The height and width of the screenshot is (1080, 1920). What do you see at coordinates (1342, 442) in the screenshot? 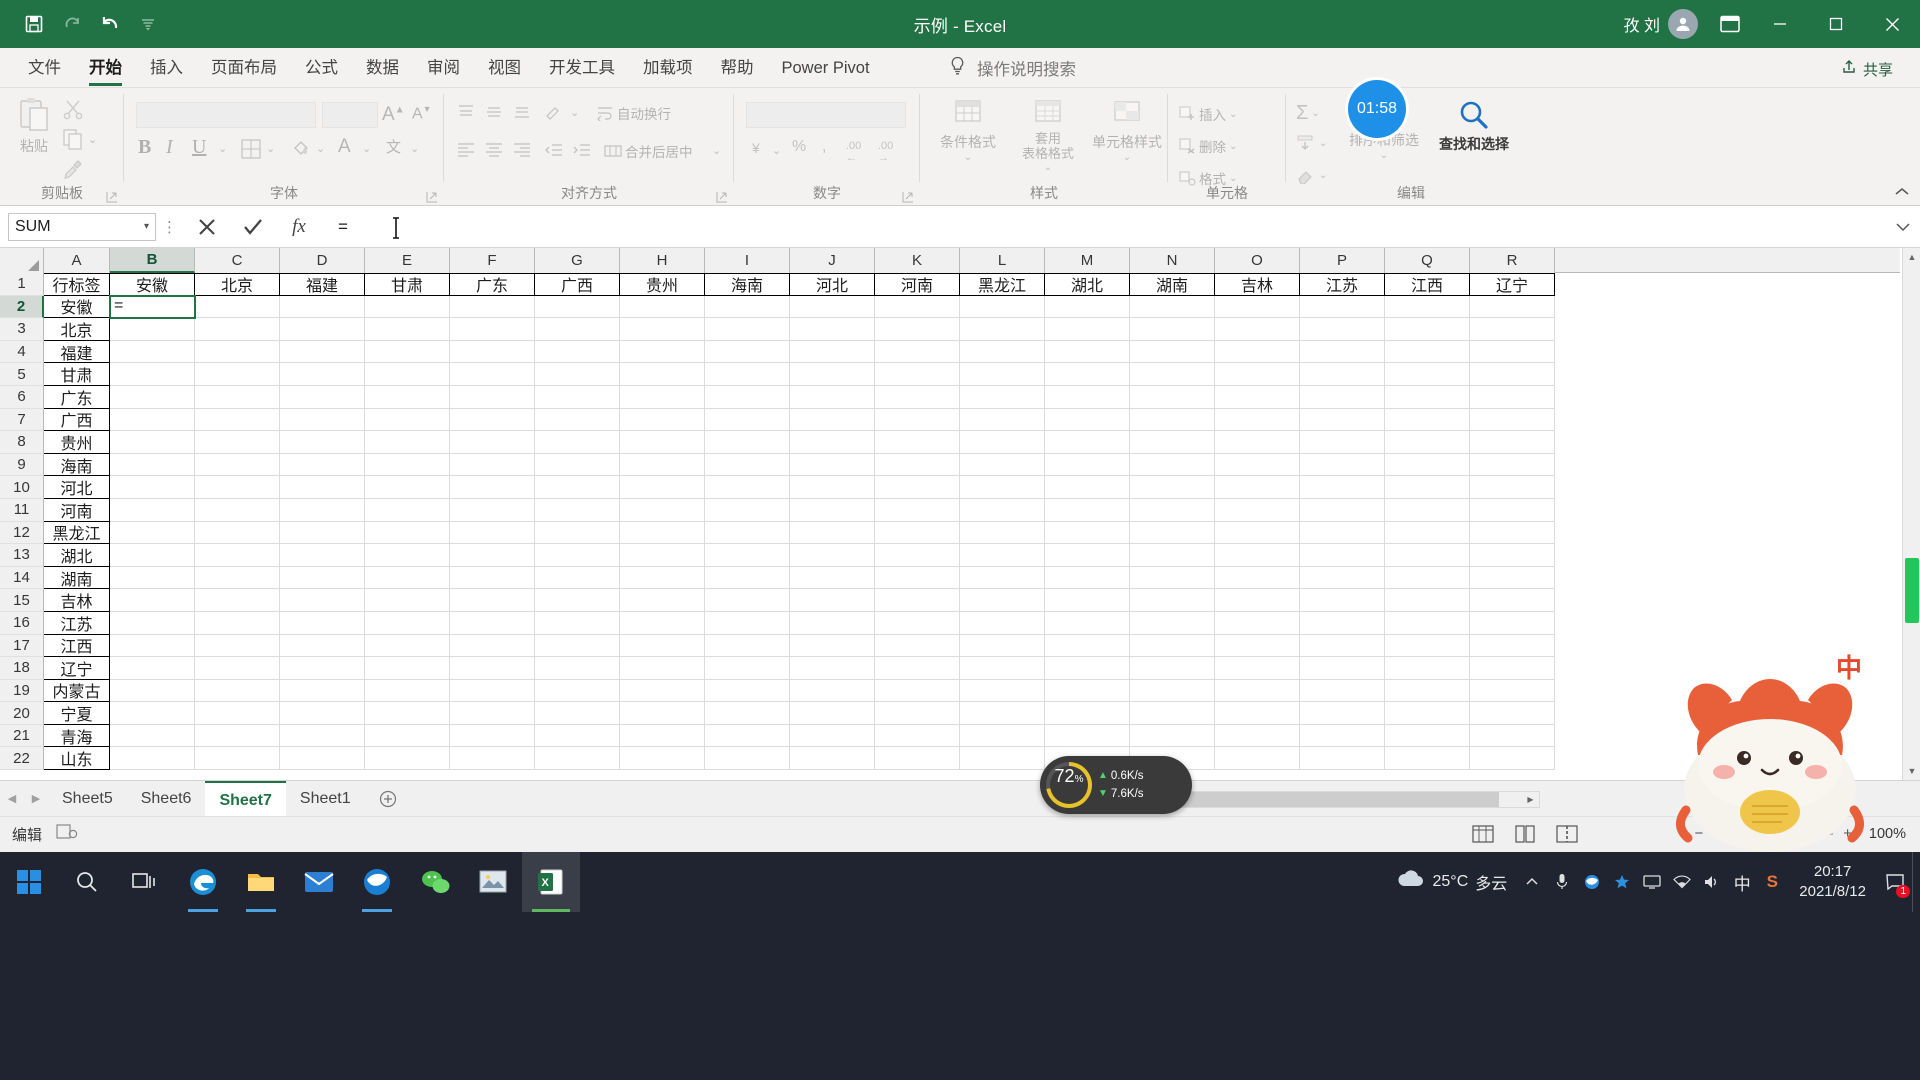
I see `cell-P8` at bounding box center [1342, 442].